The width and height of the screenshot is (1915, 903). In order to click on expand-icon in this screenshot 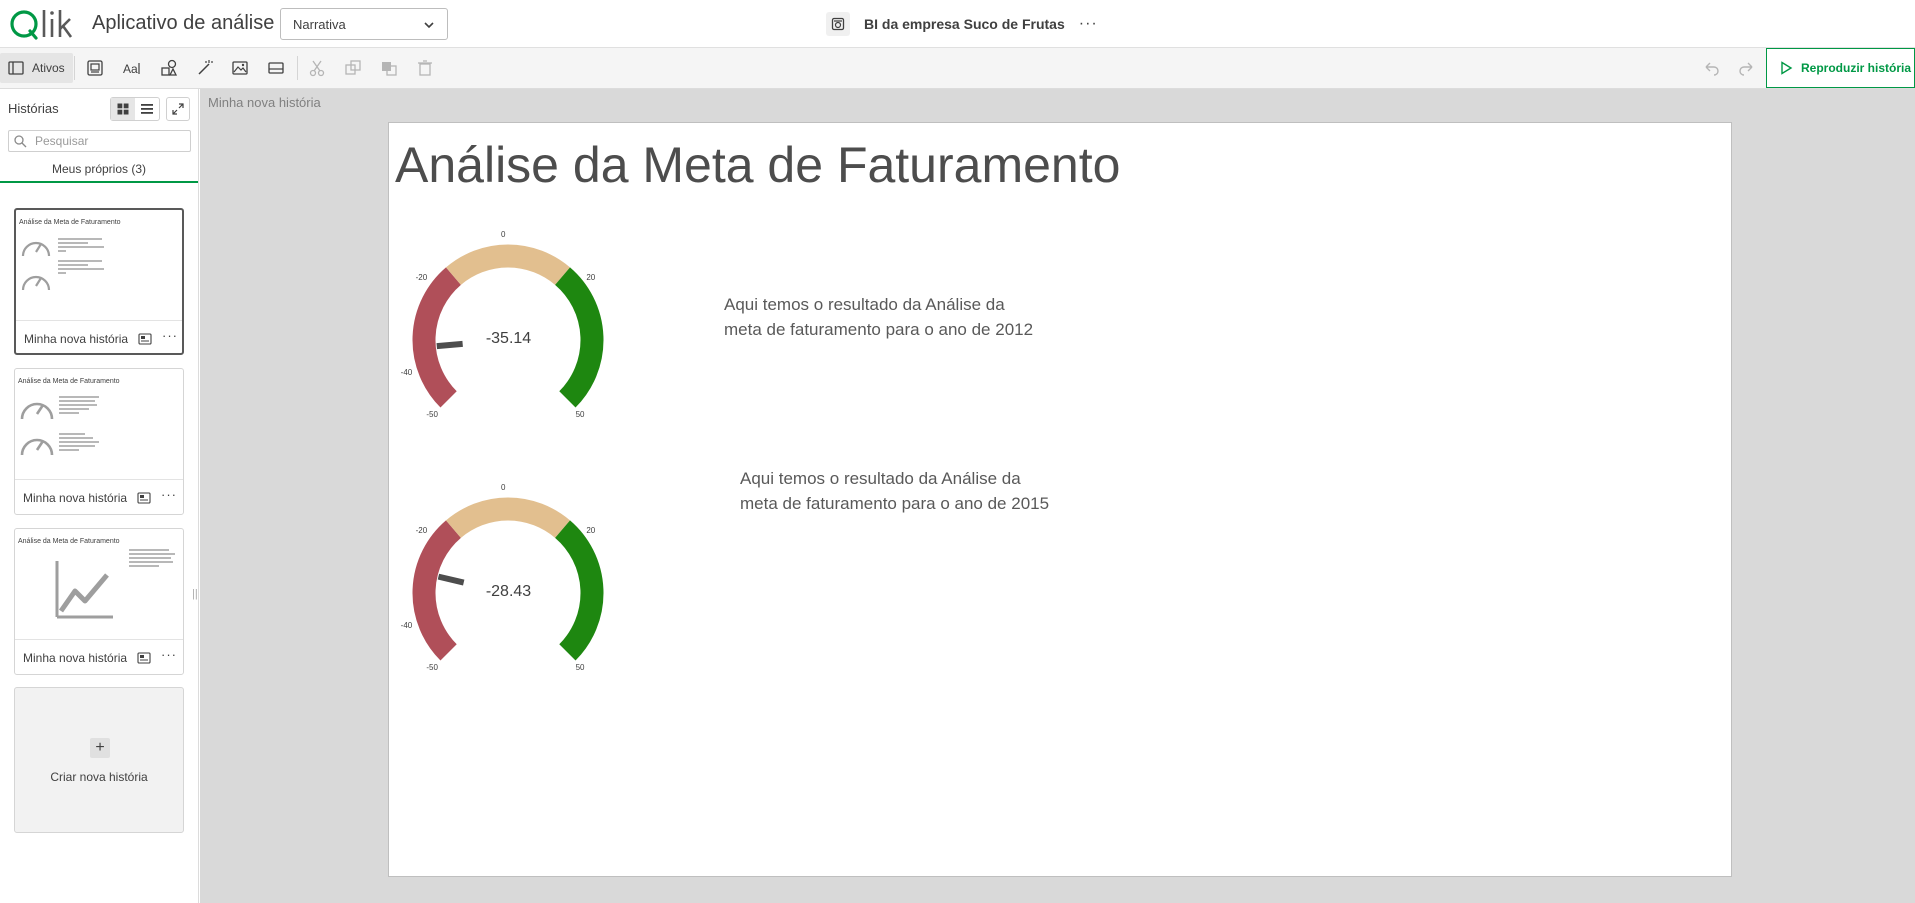, I will do `click(178, 109)`.